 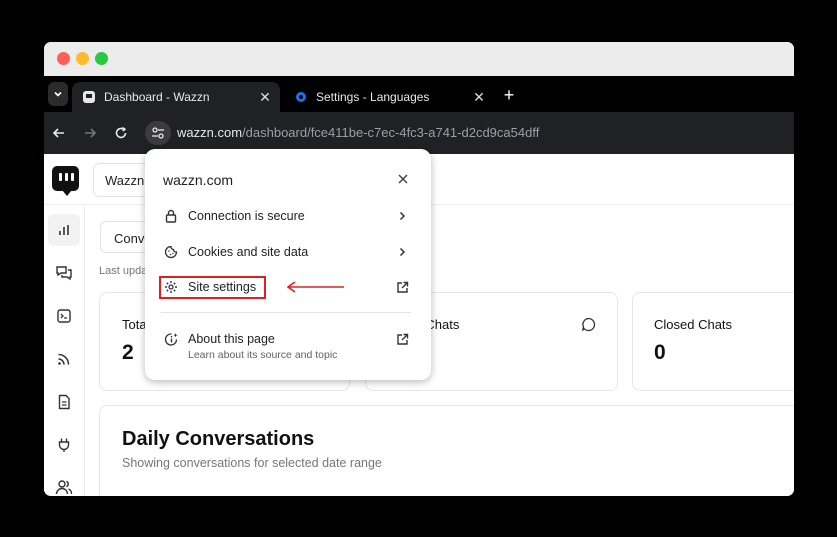 I want to click on rss-icon, so click(x=64, y=359).